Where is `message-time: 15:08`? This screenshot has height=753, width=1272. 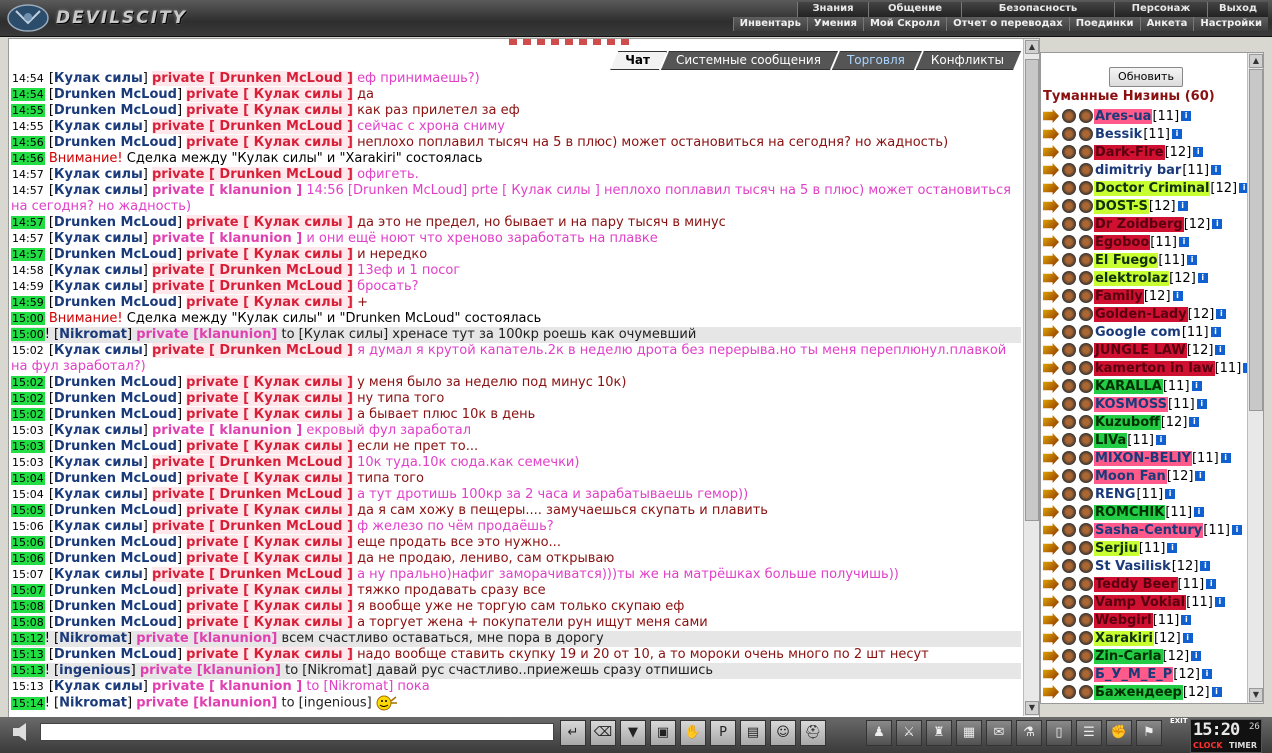
message-time: 15:08 is located at coordinates (28, 622).